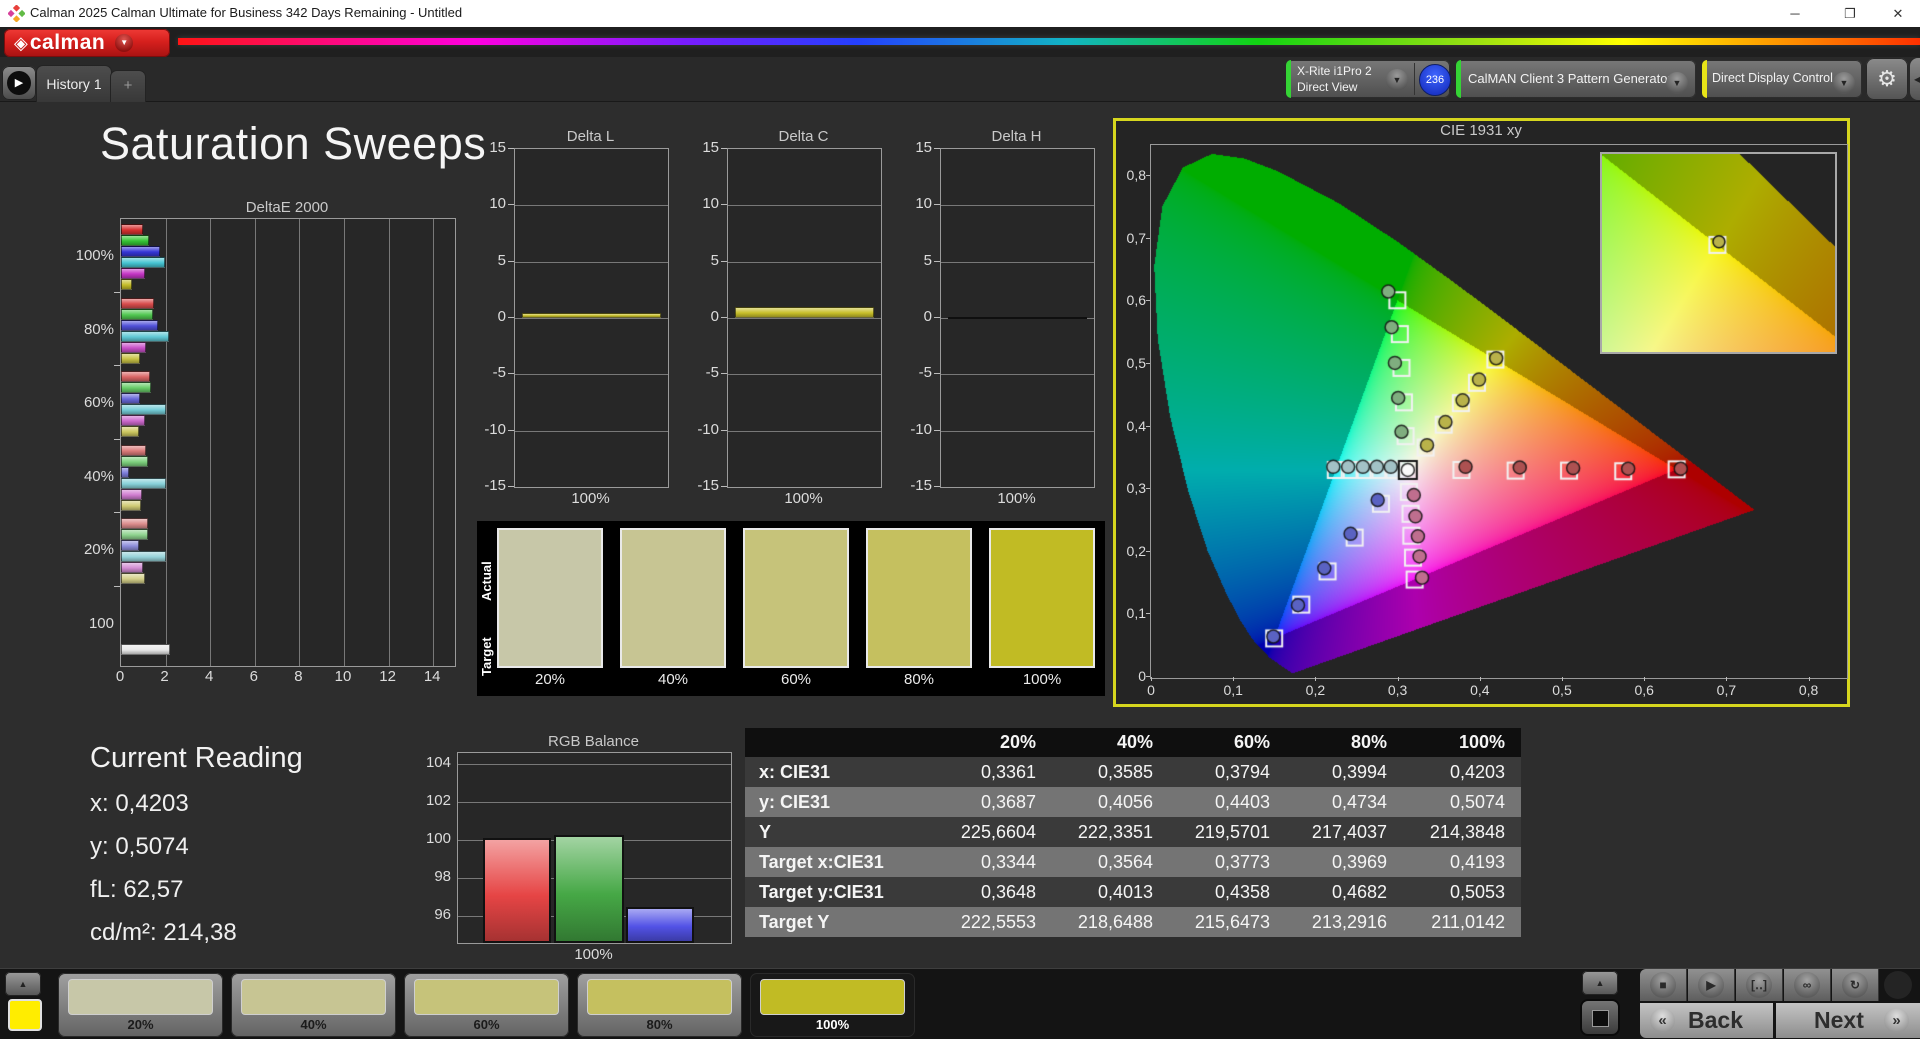  Describe the element at coordinates (438, 801) in the screenshot. I see `y-axis-label: 102` at that location.